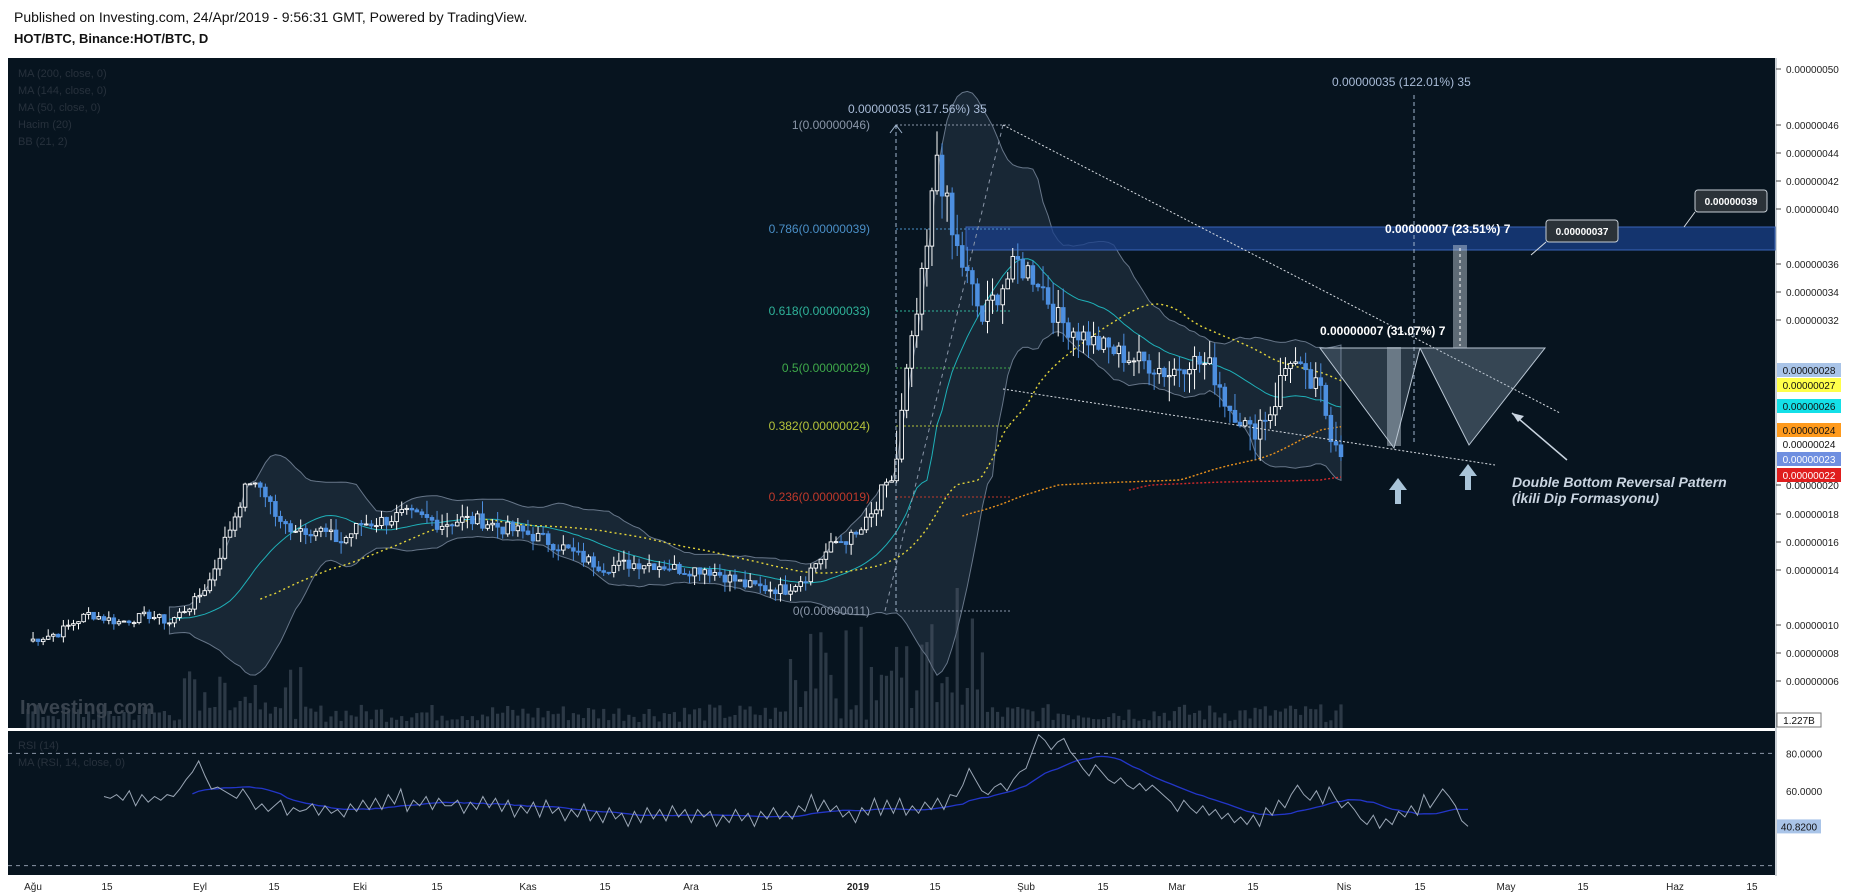 The image size is (1853, 896). Describe the element at coordinates (59, 108) in the screenshot. I see `legend-ma50: MA (50, close, 0)` at that location.